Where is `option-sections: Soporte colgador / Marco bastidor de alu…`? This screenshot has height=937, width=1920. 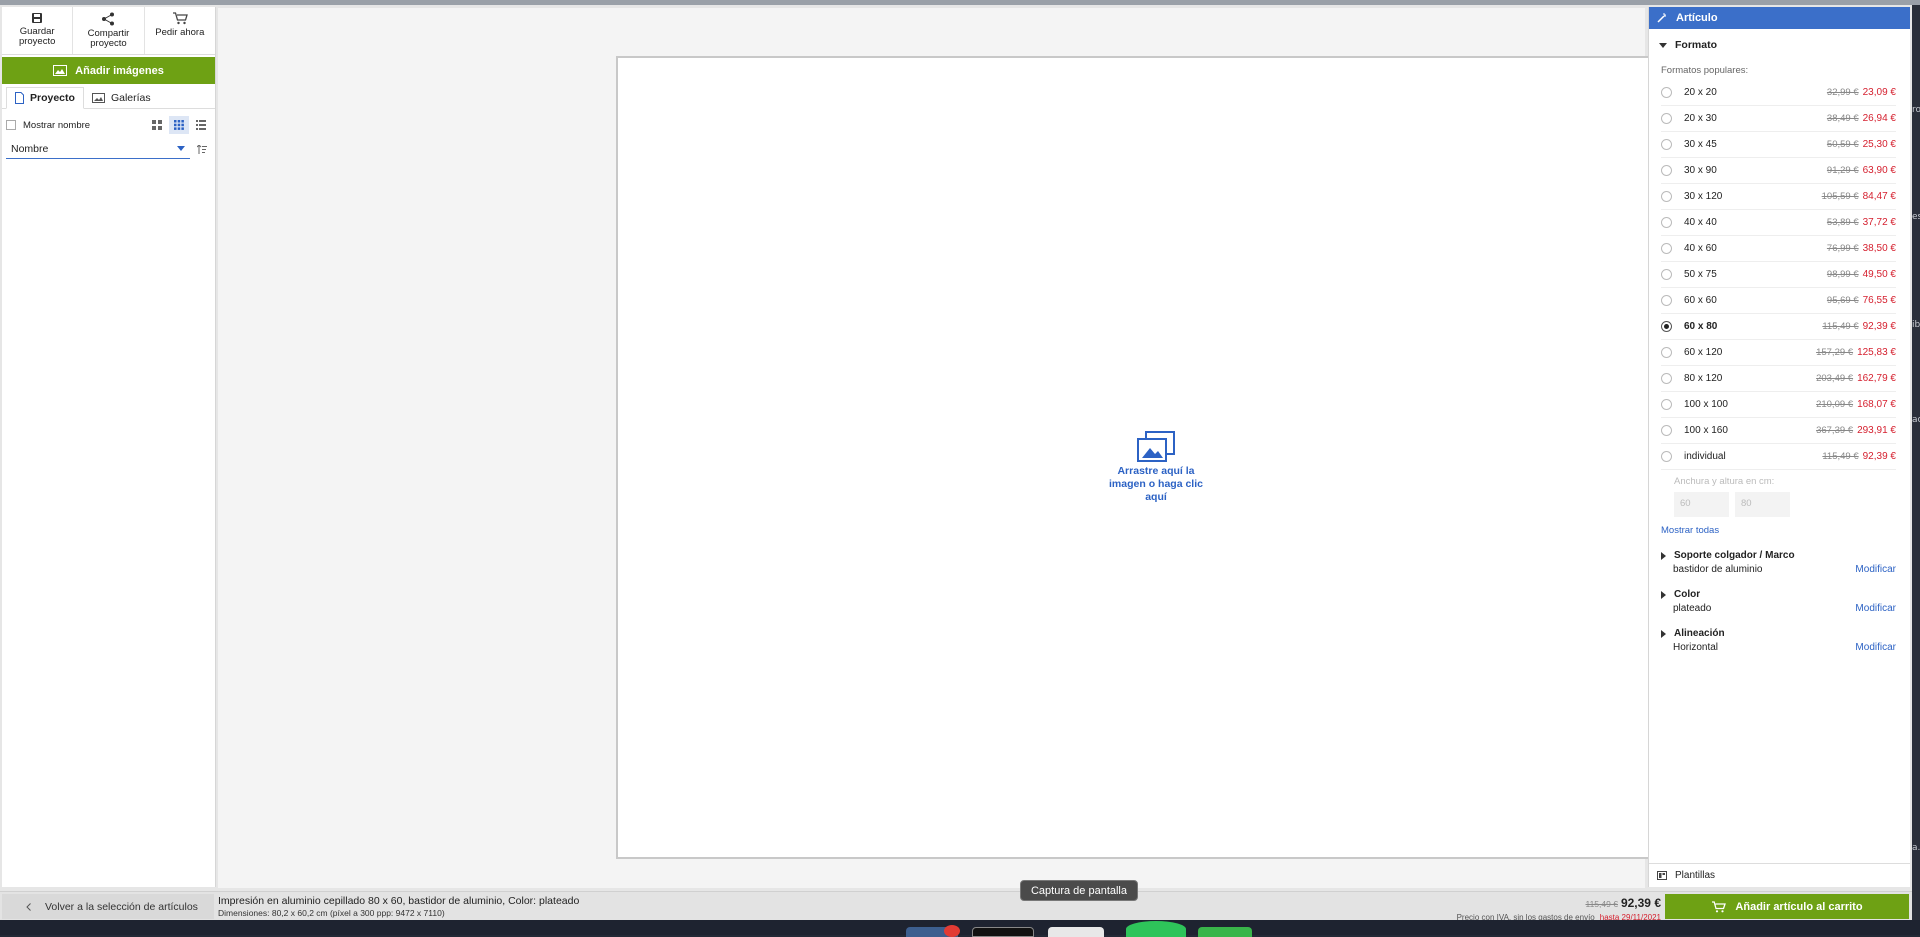 option-sections: Soporte colgador / Marco bastidor de alu… is located at coordinates (1779, 601).